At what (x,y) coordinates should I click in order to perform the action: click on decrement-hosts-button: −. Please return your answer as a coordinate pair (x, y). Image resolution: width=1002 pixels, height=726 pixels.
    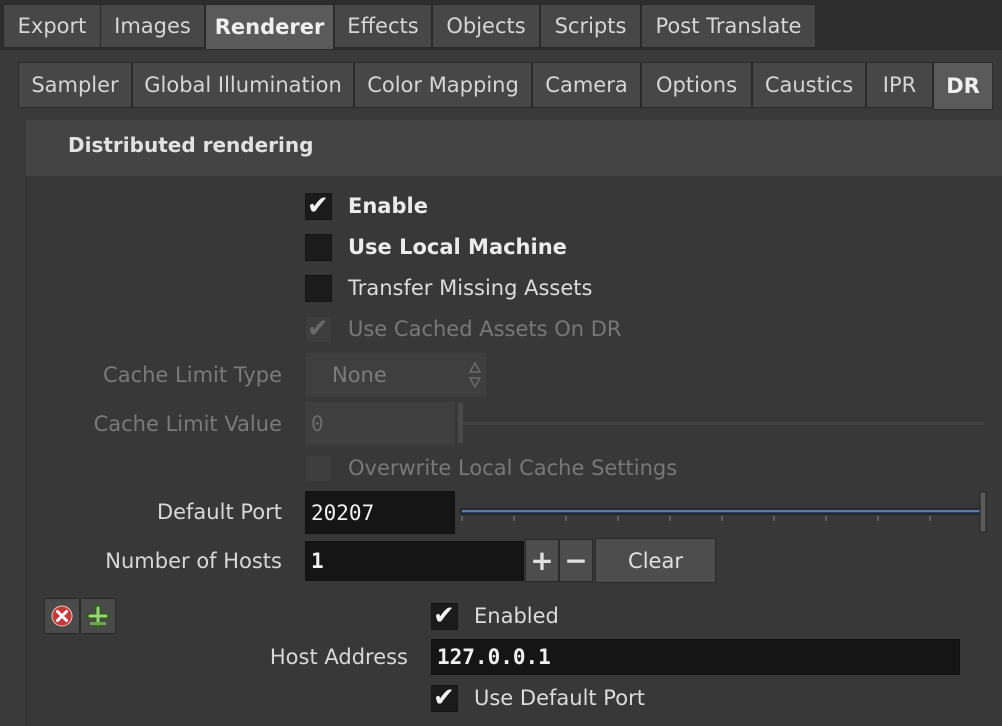
    Looking at the image, I should click on (576, 560).